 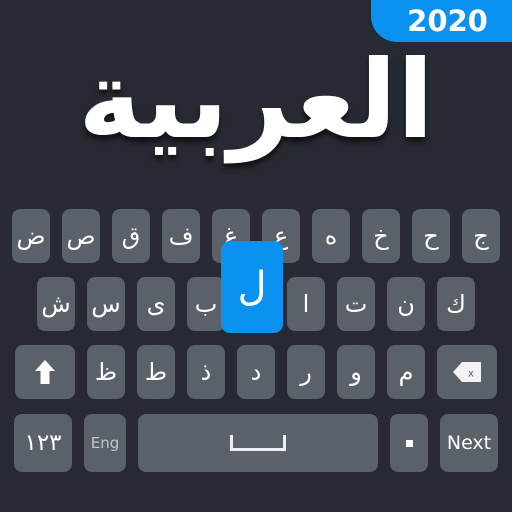 I want to click on keyboard-row-4: ١٢٣ Eng Next, so click(x=256, y=443).